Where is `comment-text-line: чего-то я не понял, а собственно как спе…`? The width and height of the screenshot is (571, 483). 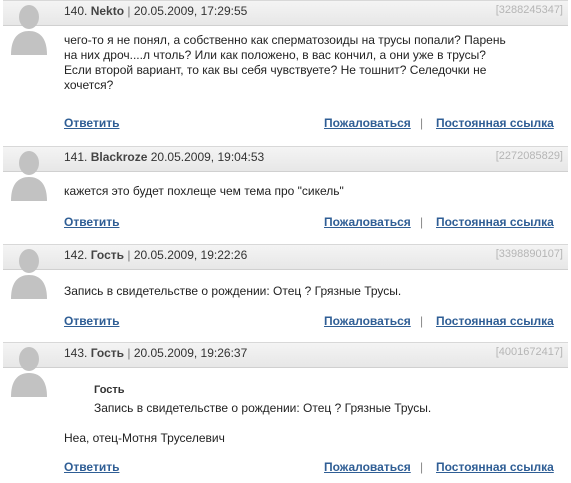
comment-text-line: чего-то я не понял, а собственно как спе… is located at coordinates (285, 40).